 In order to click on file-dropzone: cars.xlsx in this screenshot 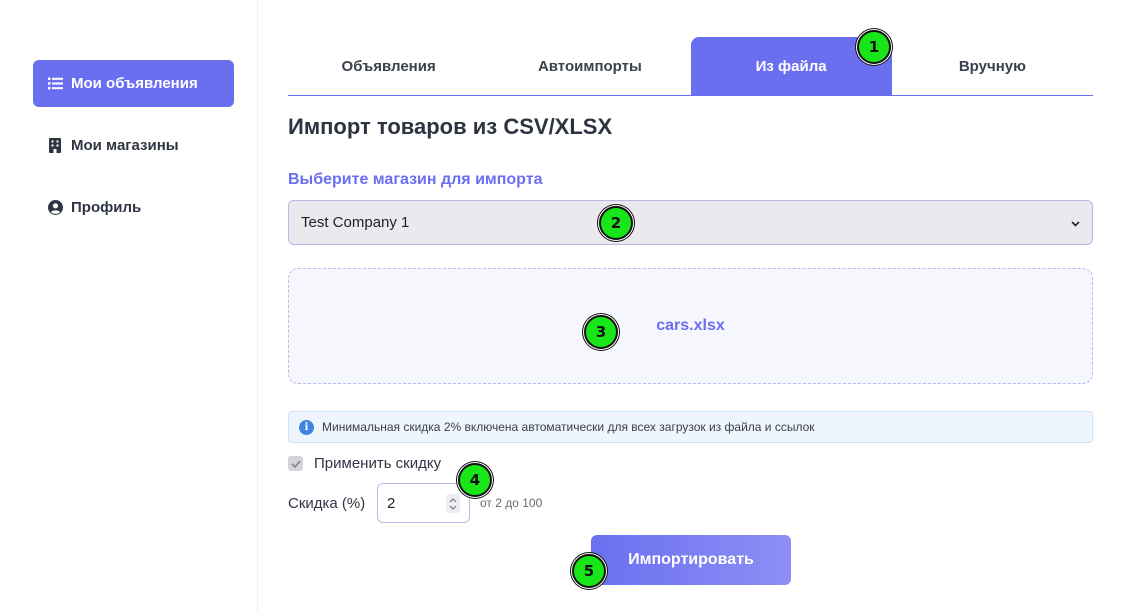, I will do `click(690, 326)`.